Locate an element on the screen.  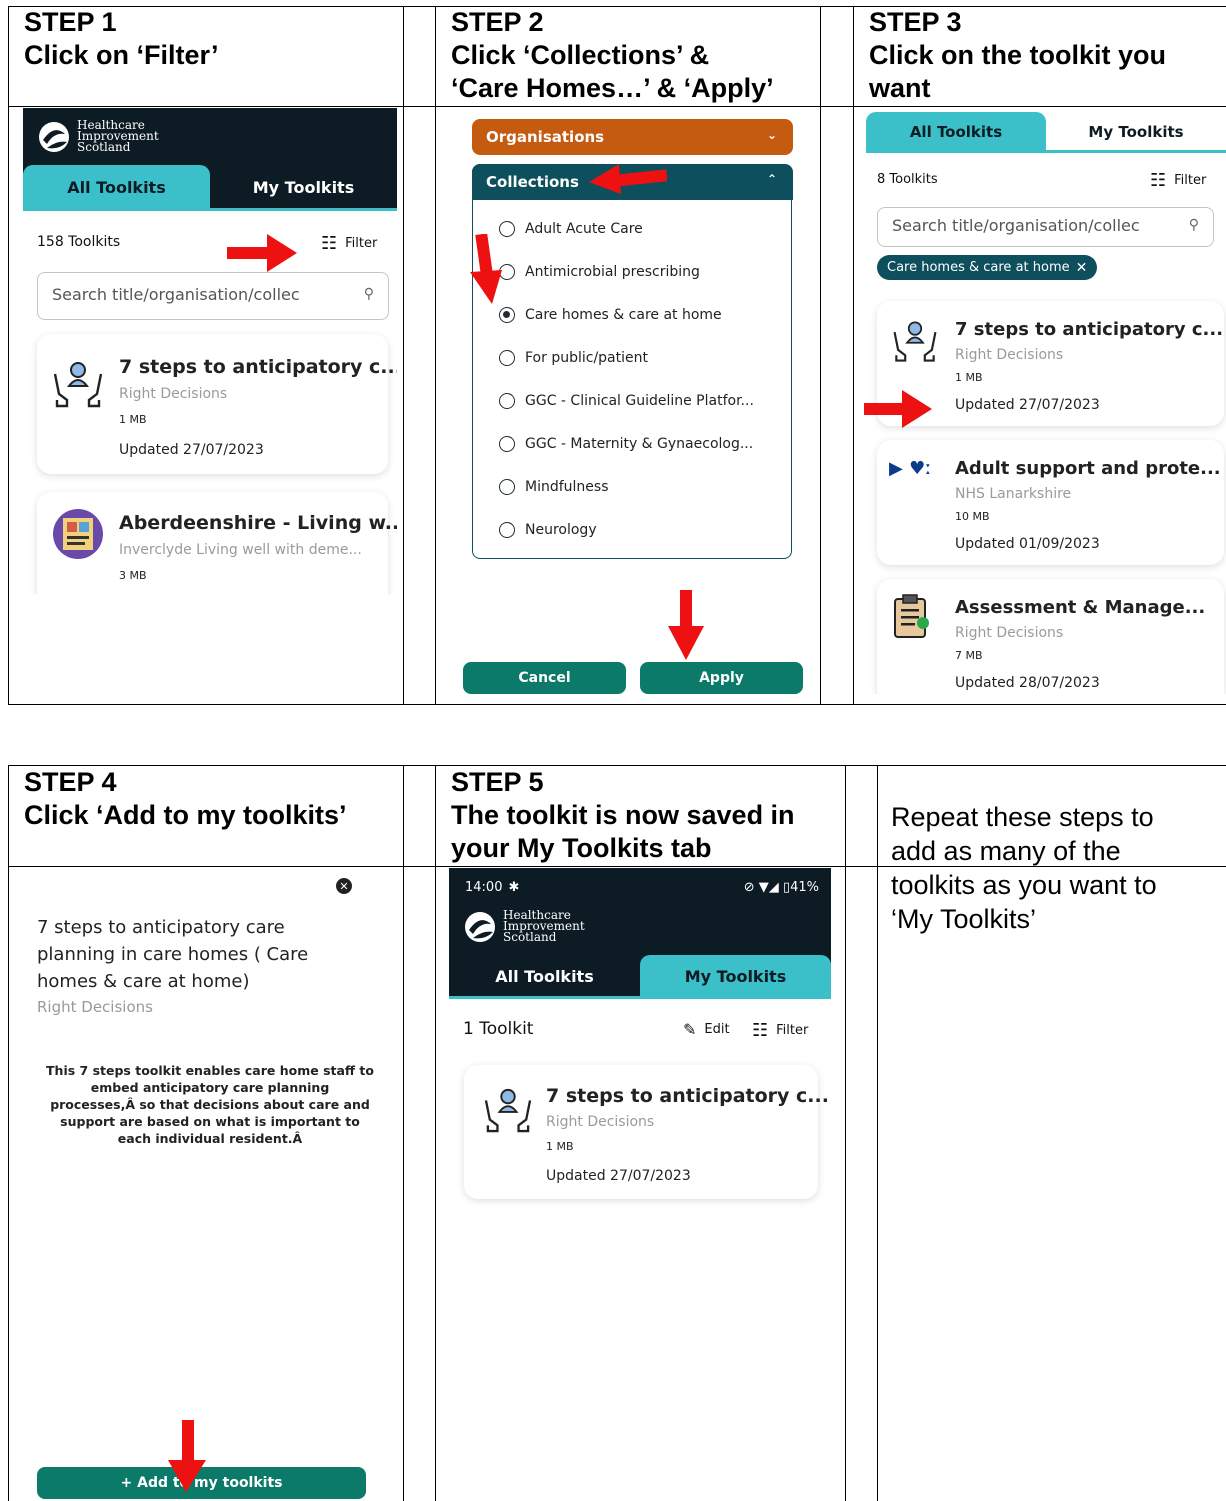
edit-button: ✎ Edit is located at coordinates (706, 1029).